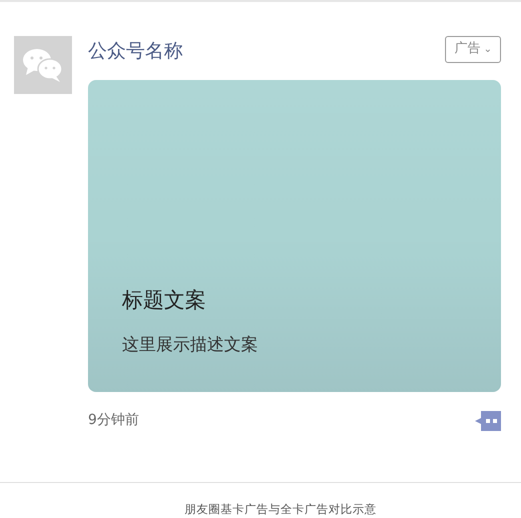 The width and height of the screenshot is (521, 518). What do you see at coordinates (473, 49) in the screenshot?
I see `ad-tag-dropdown: 广告 ⌄` at bounding box center [473, 49].